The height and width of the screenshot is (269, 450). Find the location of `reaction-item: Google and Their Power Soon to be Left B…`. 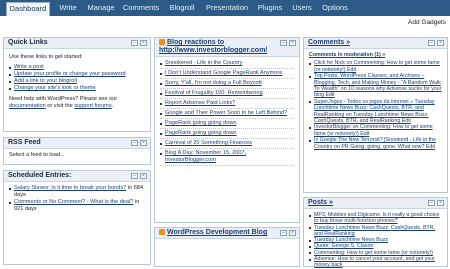

reaction-item: Google and Their Power Soon to be Left B… is located at coordinates (226, 113).